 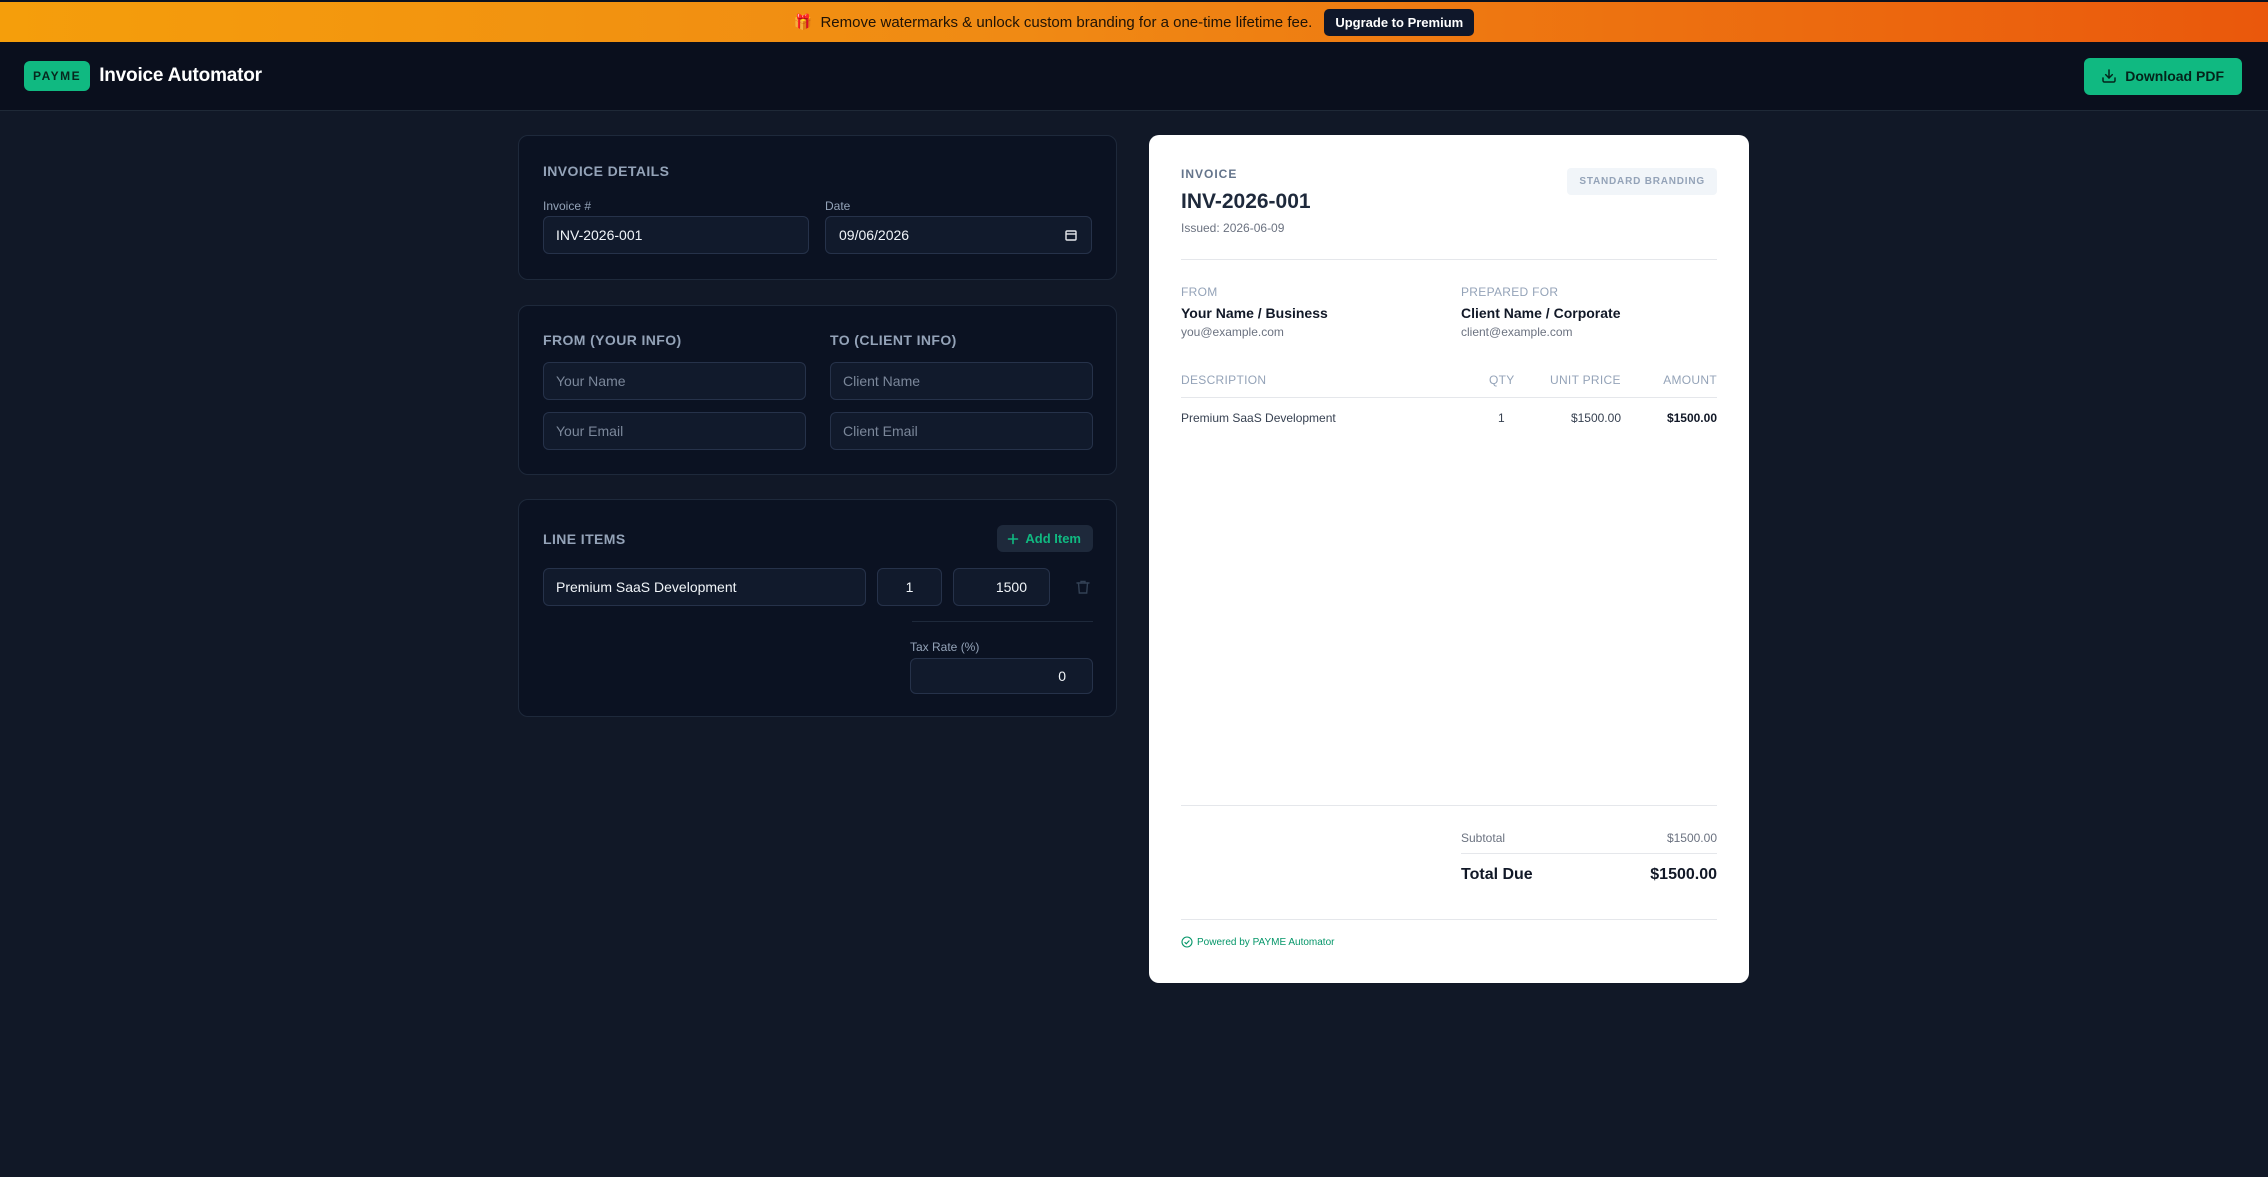 What do you see at coordinates (1510, 292) in the screenshot?
I see `preview-to-label: Prepared For` at bounding box center [1510, 292].